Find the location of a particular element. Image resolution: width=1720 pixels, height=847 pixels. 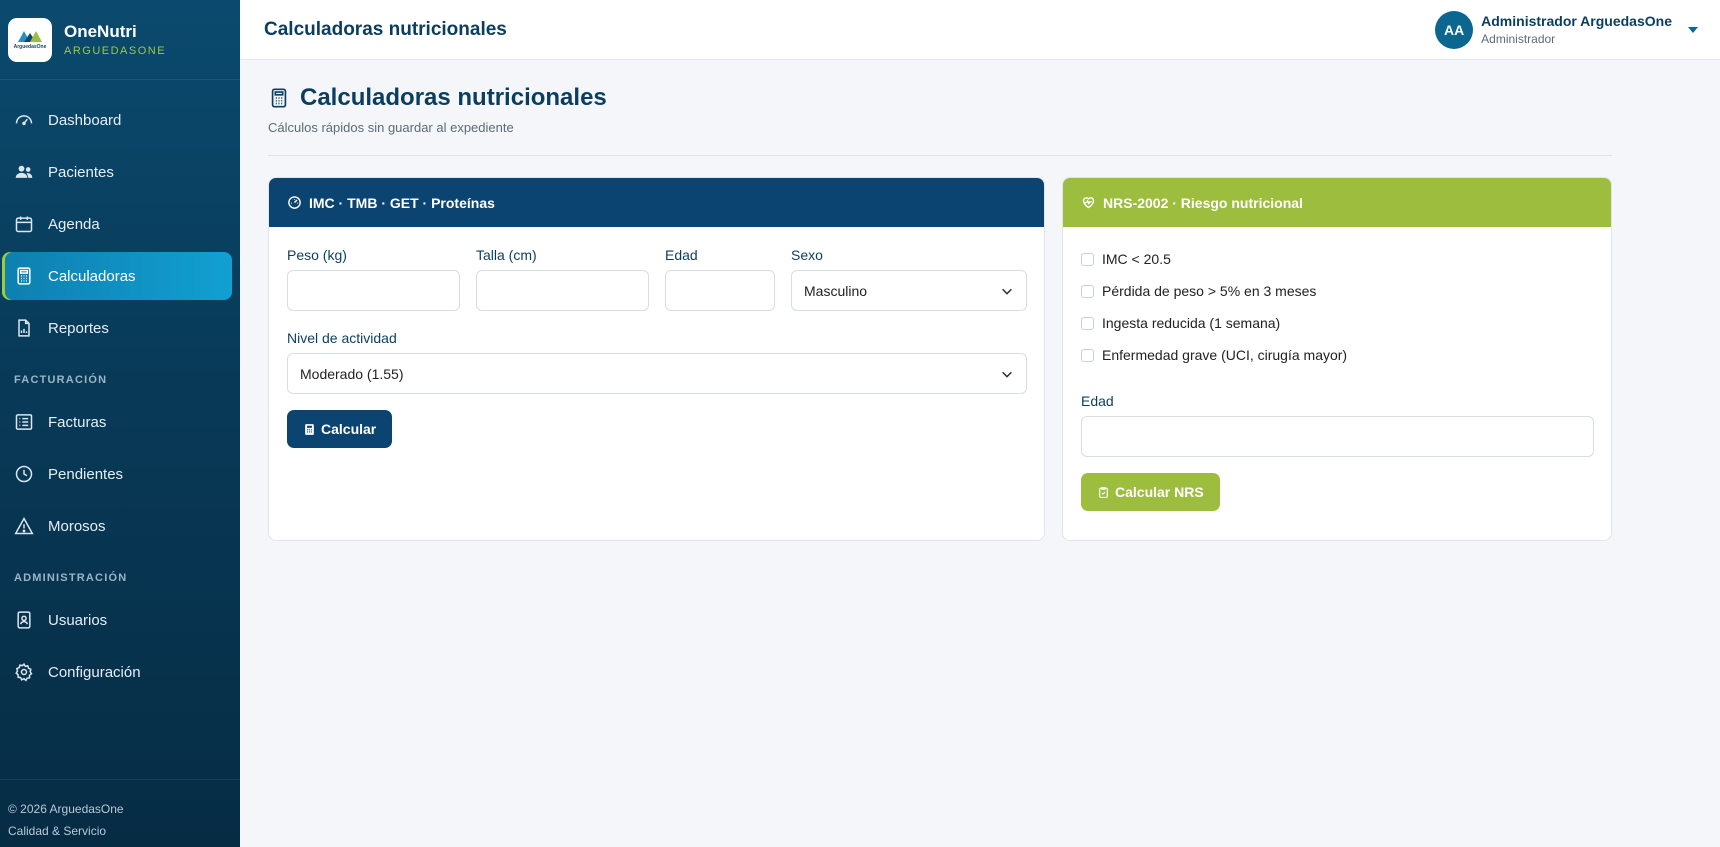

checkbox-label: Enfermedad grave (UCI, cirugía mayor) is located at coordinates (1225, 355).